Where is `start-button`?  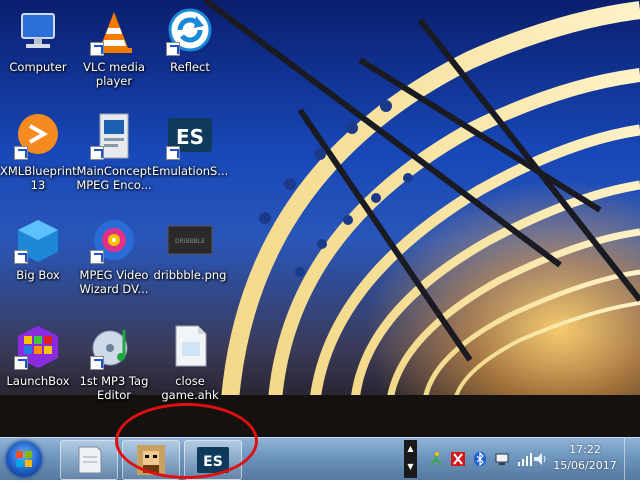 start-button is located at coordinates (24, 459).